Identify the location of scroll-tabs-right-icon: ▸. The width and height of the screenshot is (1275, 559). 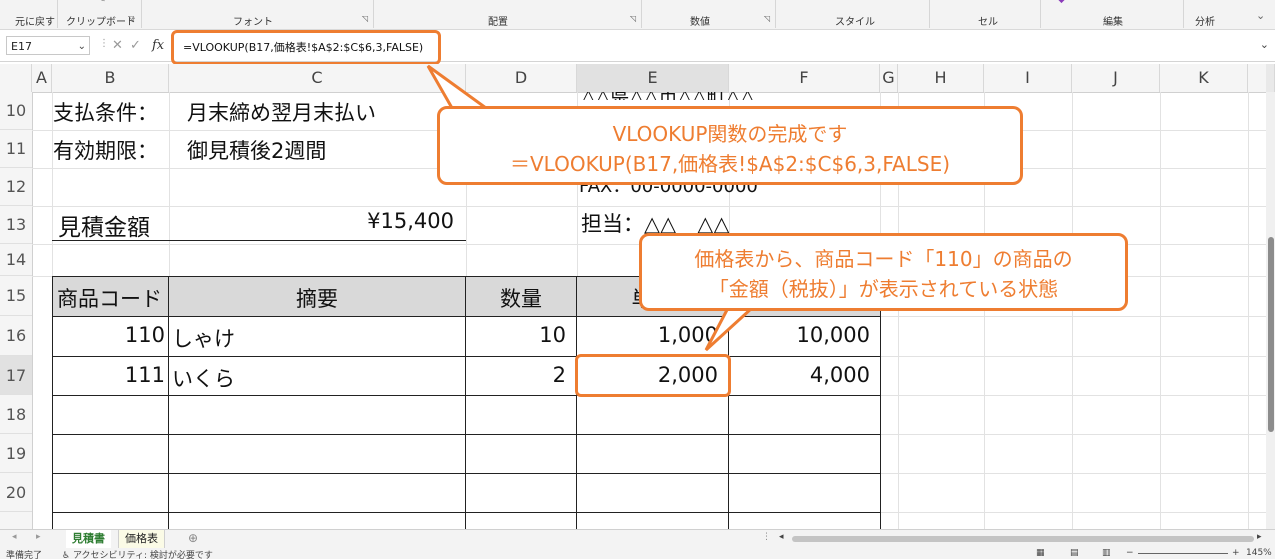
(38, 537).